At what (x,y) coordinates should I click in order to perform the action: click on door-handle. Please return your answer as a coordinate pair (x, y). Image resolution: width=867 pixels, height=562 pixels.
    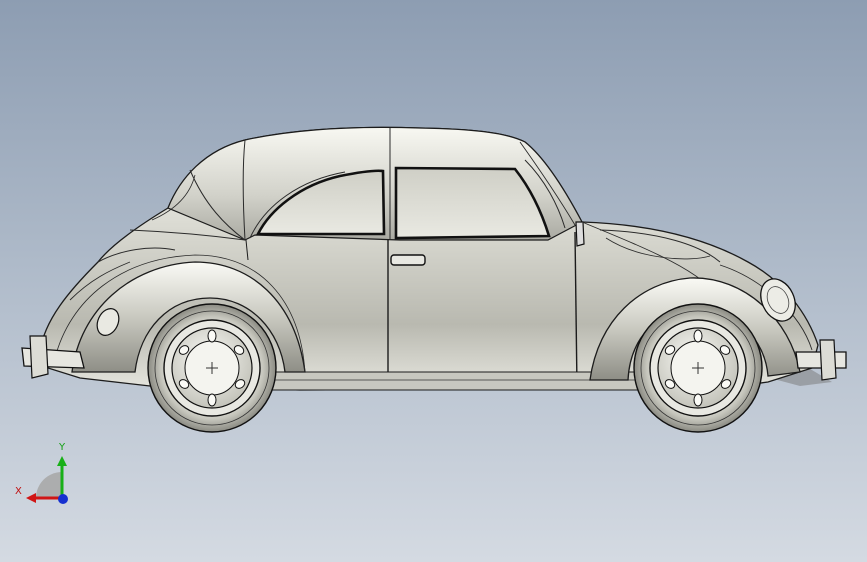
    Looking at the image, I should click on (408, 260).